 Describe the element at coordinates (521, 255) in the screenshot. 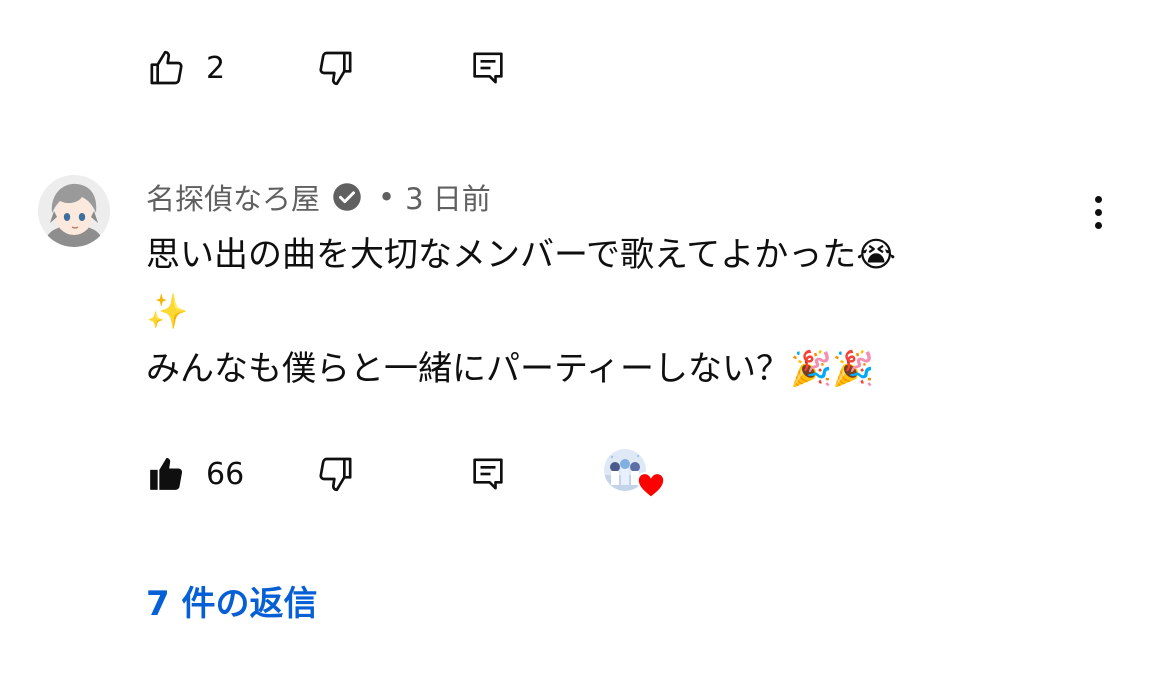

I see `comment-line: 思い出の曲を大切なメンバーで歌えてよかった😭` at that location.